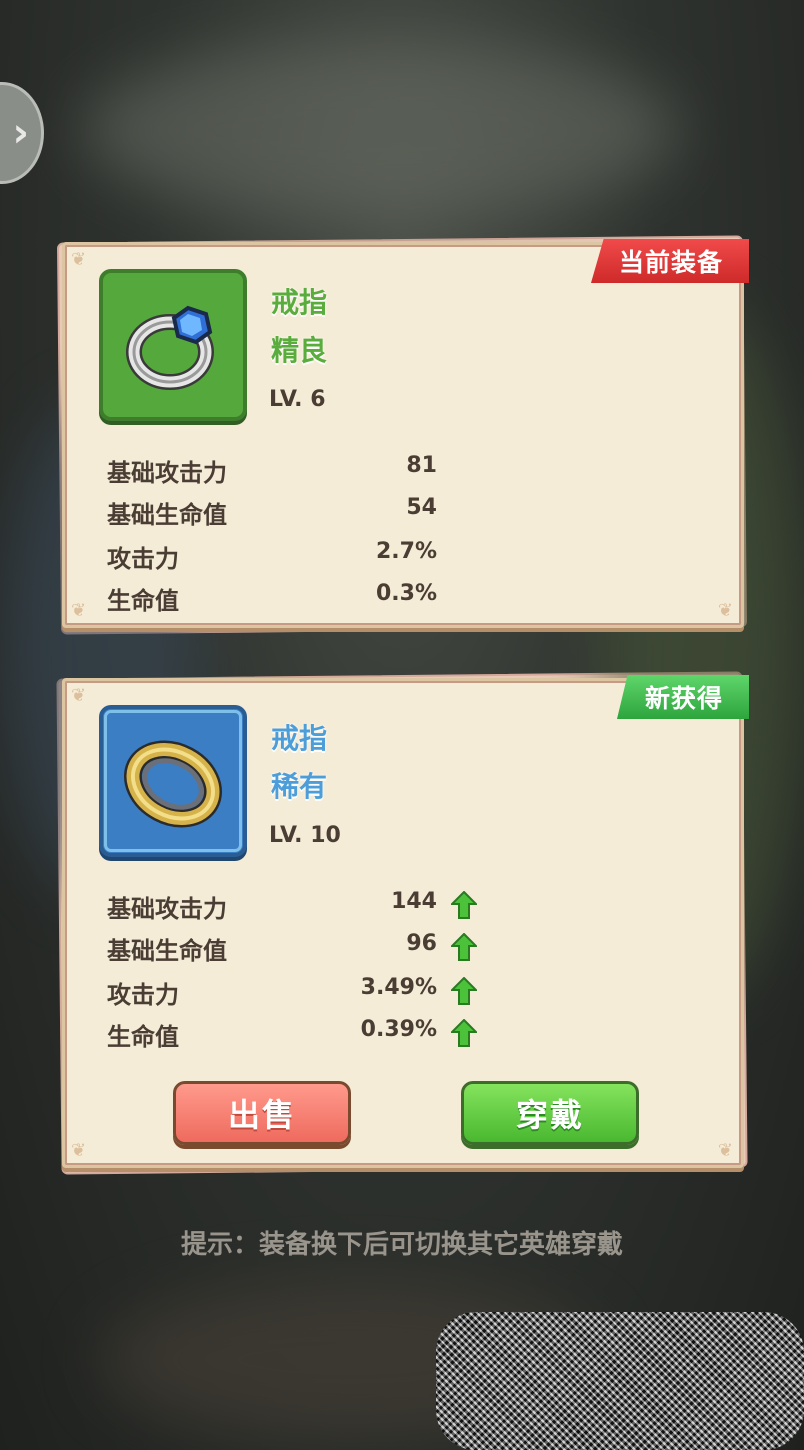 This screenshot has width=804, height=1450. I want to click on item-quality: 精良, so click(299, 350).